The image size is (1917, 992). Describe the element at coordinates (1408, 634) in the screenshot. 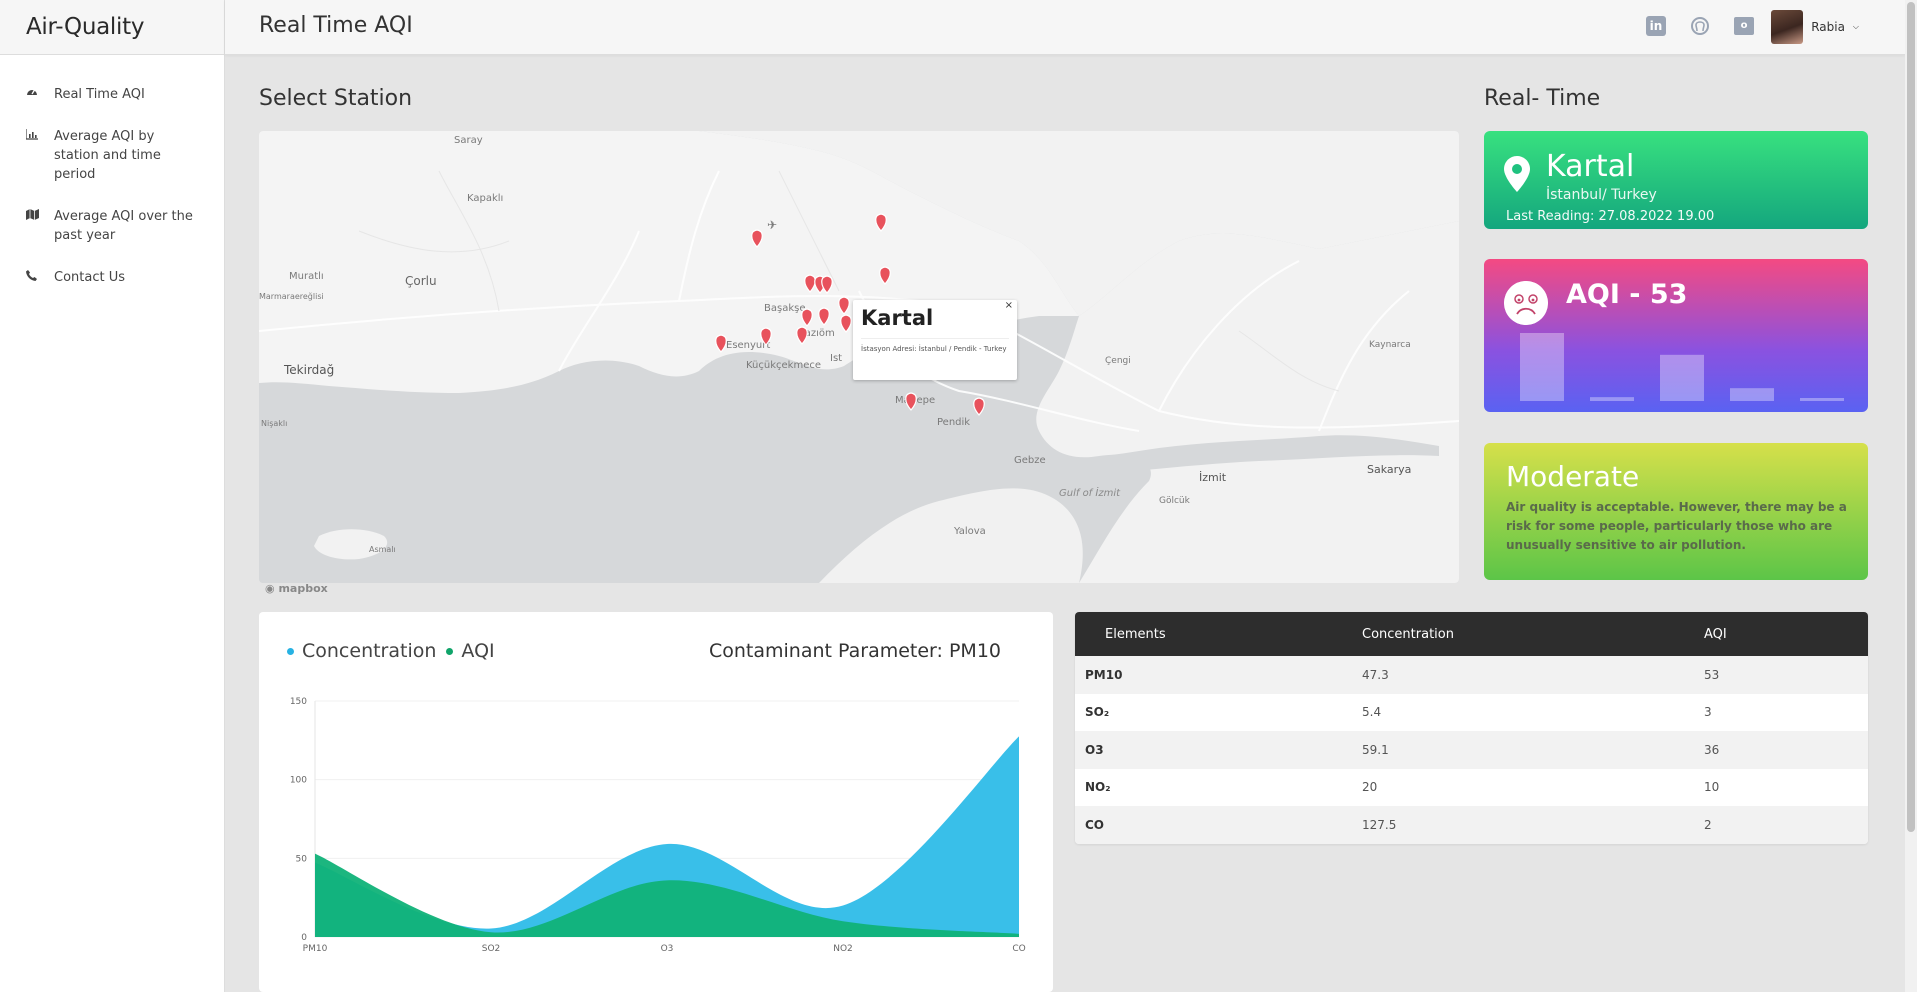

I see `header-concentration: Concentration` at that location.